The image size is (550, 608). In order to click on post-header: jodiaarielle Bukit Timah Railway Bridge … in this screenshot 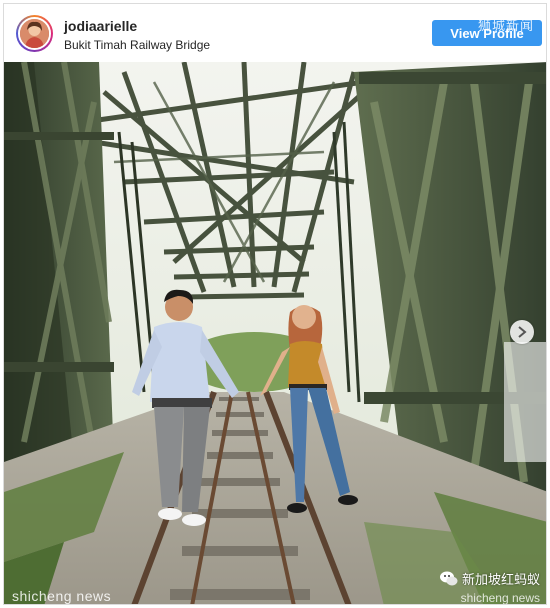, I will do `click(275, 33)`.